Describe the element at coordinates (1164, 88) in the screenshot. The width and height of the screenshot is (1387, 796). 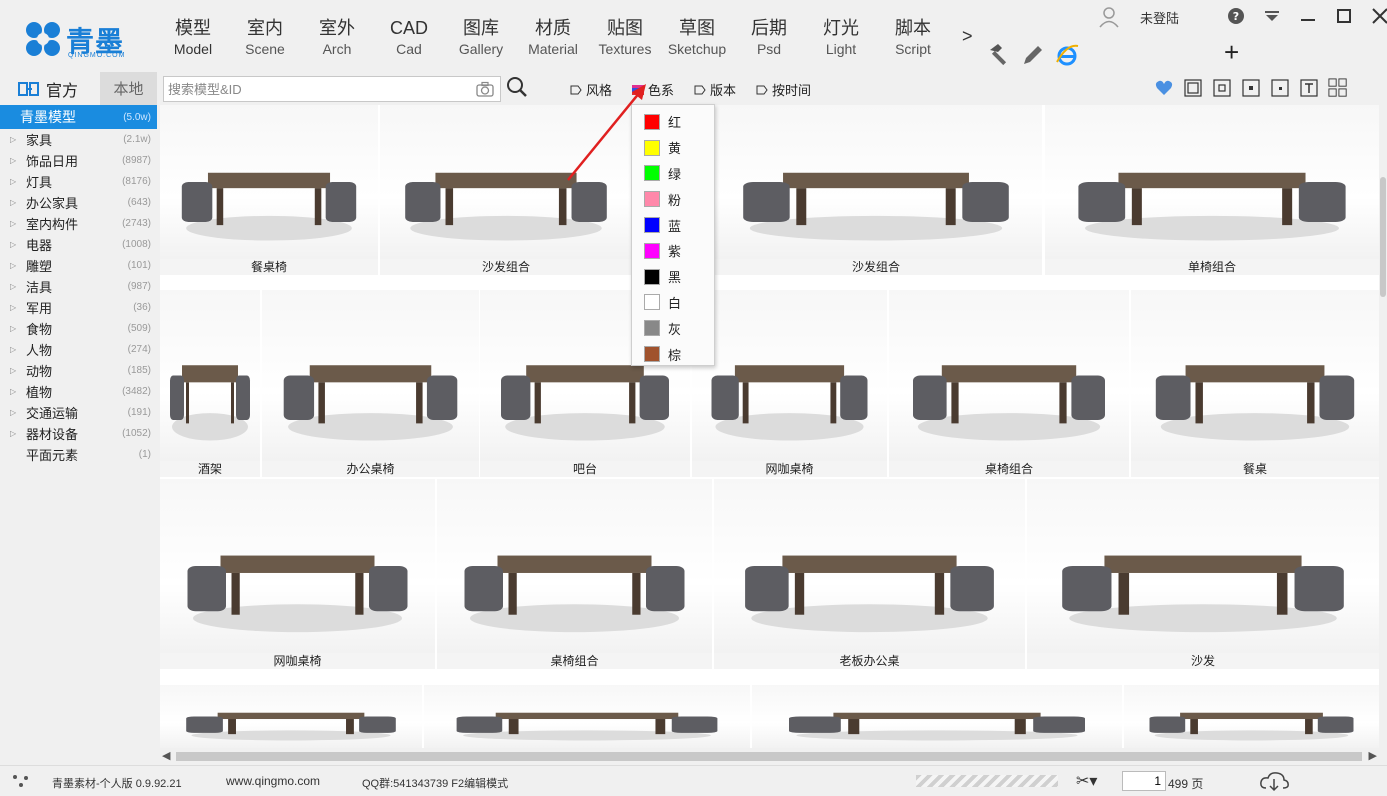
I see `favorite-heart-icon` at that location.